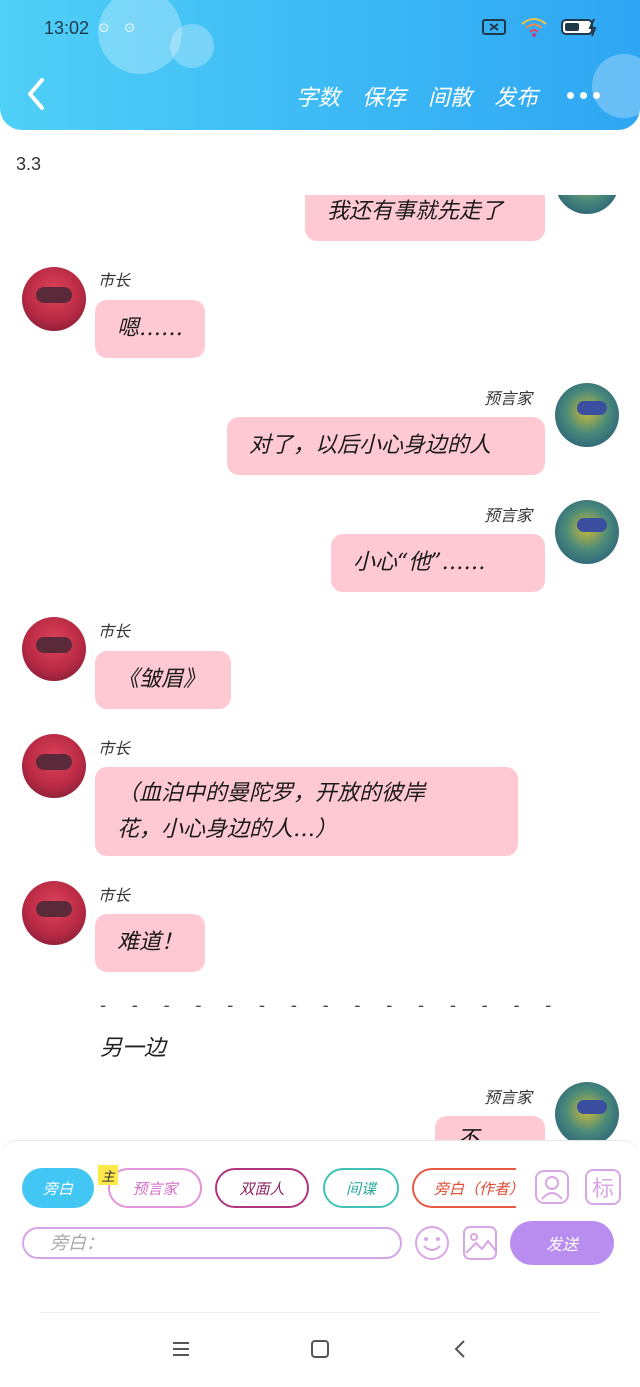 The image size is (640, 1387). I want to click on back-icon, so click(36, 94).